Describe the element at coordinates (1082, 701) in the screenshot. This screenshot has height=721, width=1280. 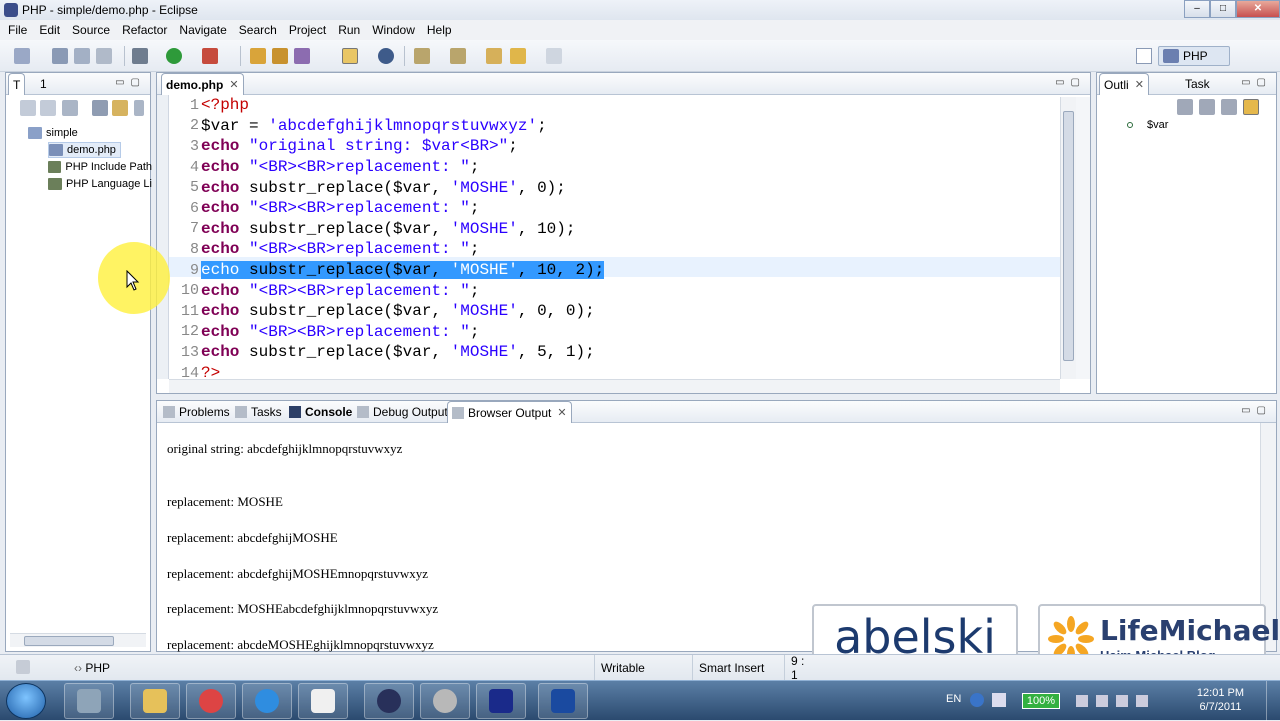
I see `tray-icon` at that location.